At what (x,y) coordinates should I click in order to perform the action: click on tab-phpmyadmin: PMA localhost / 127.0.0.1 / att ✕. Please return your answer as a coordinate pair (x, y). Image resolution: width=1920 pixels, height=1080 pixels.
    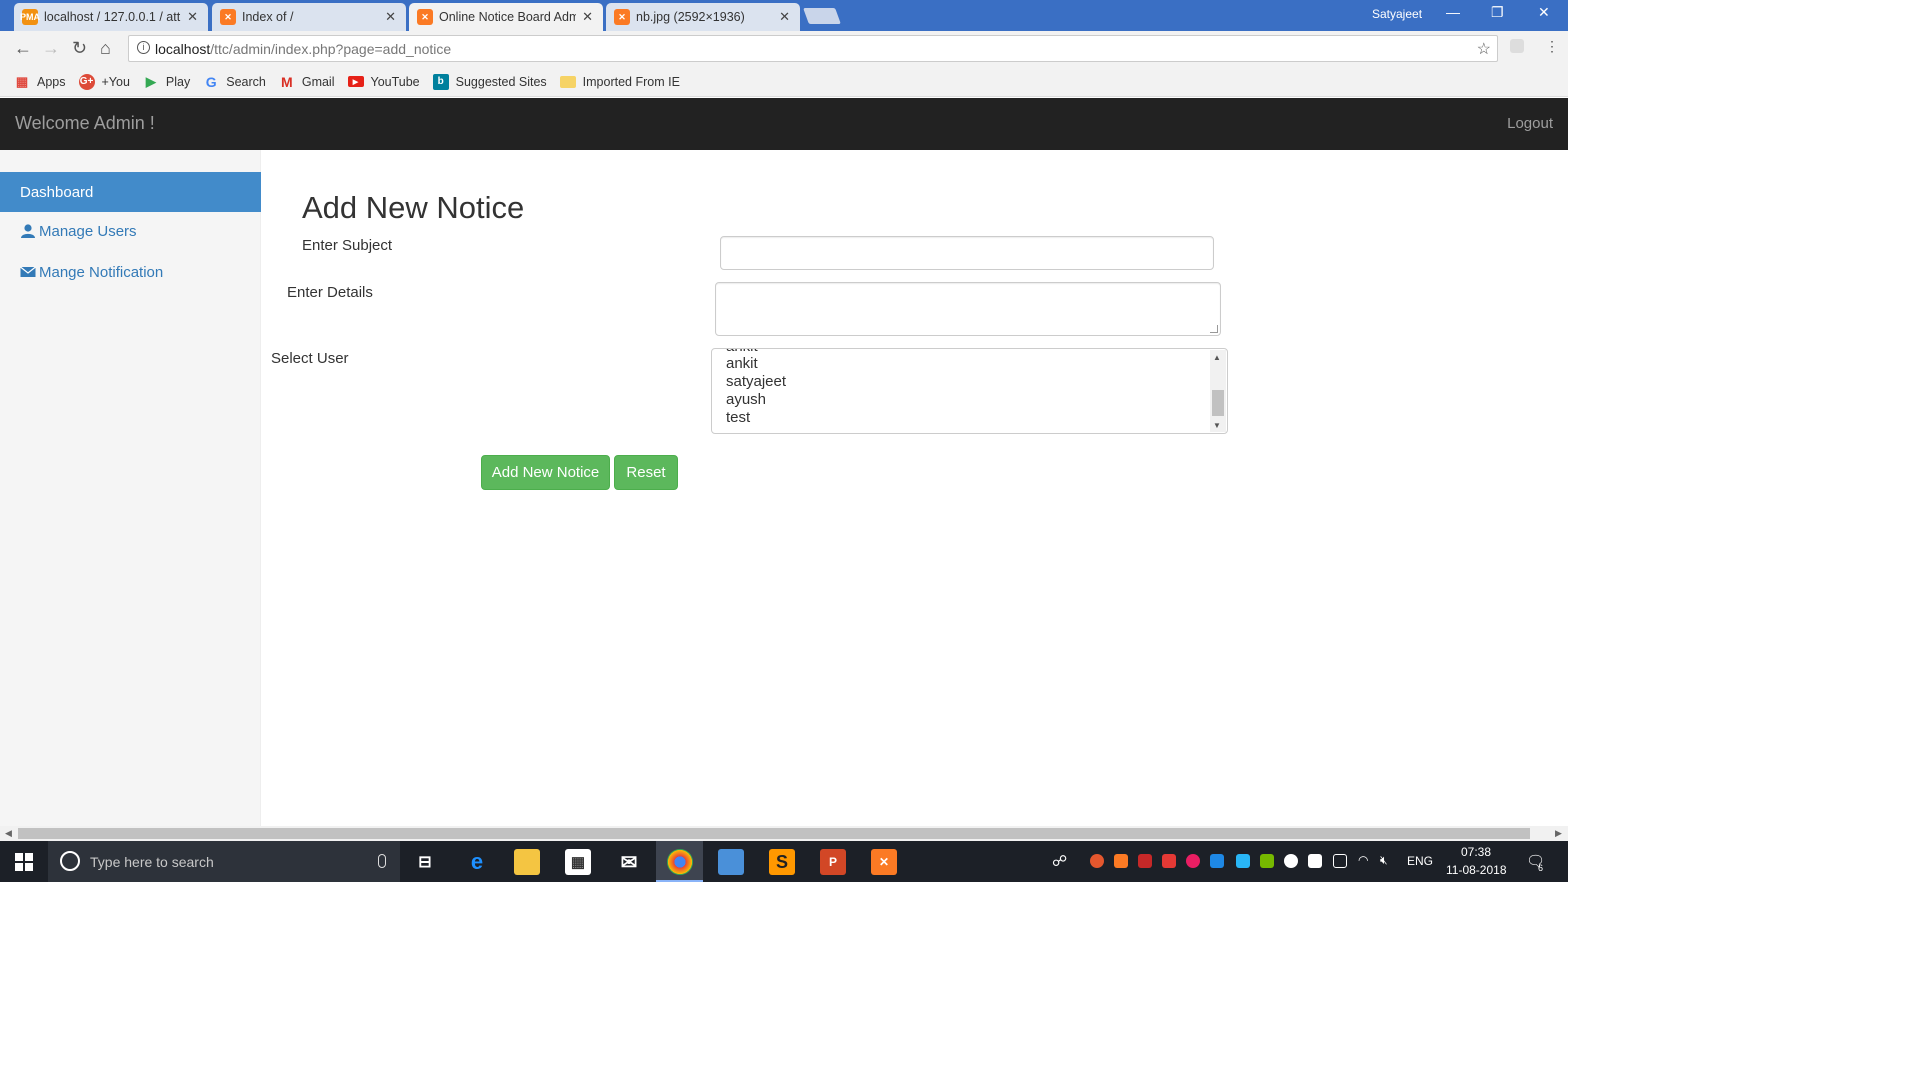
    Looking at the image, I should click on (111, 17).